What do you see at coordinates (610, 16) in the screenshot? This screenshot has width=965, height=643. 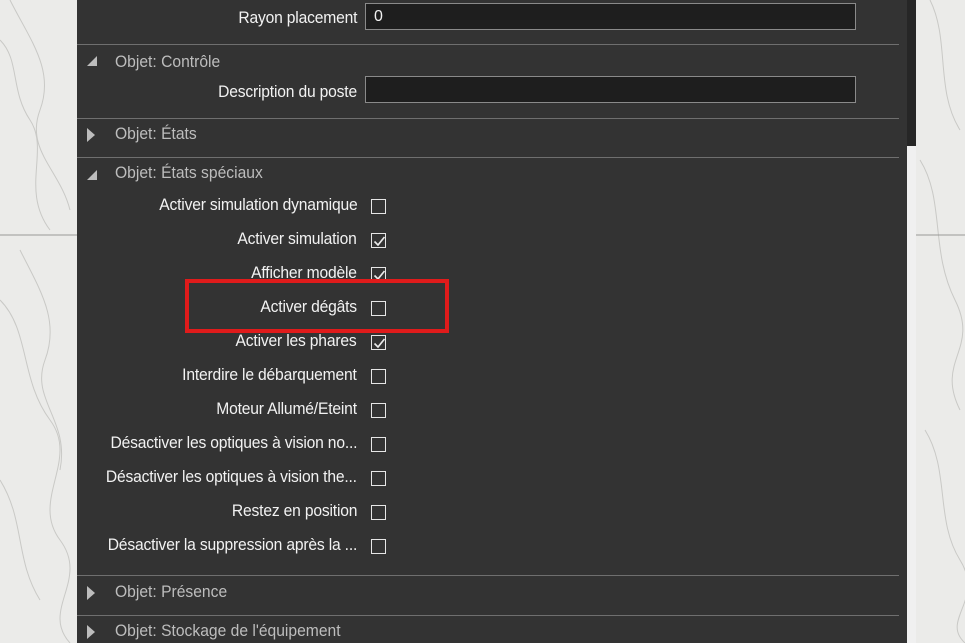 I see `rayon-placement-input` at bounding box center [610, 16].